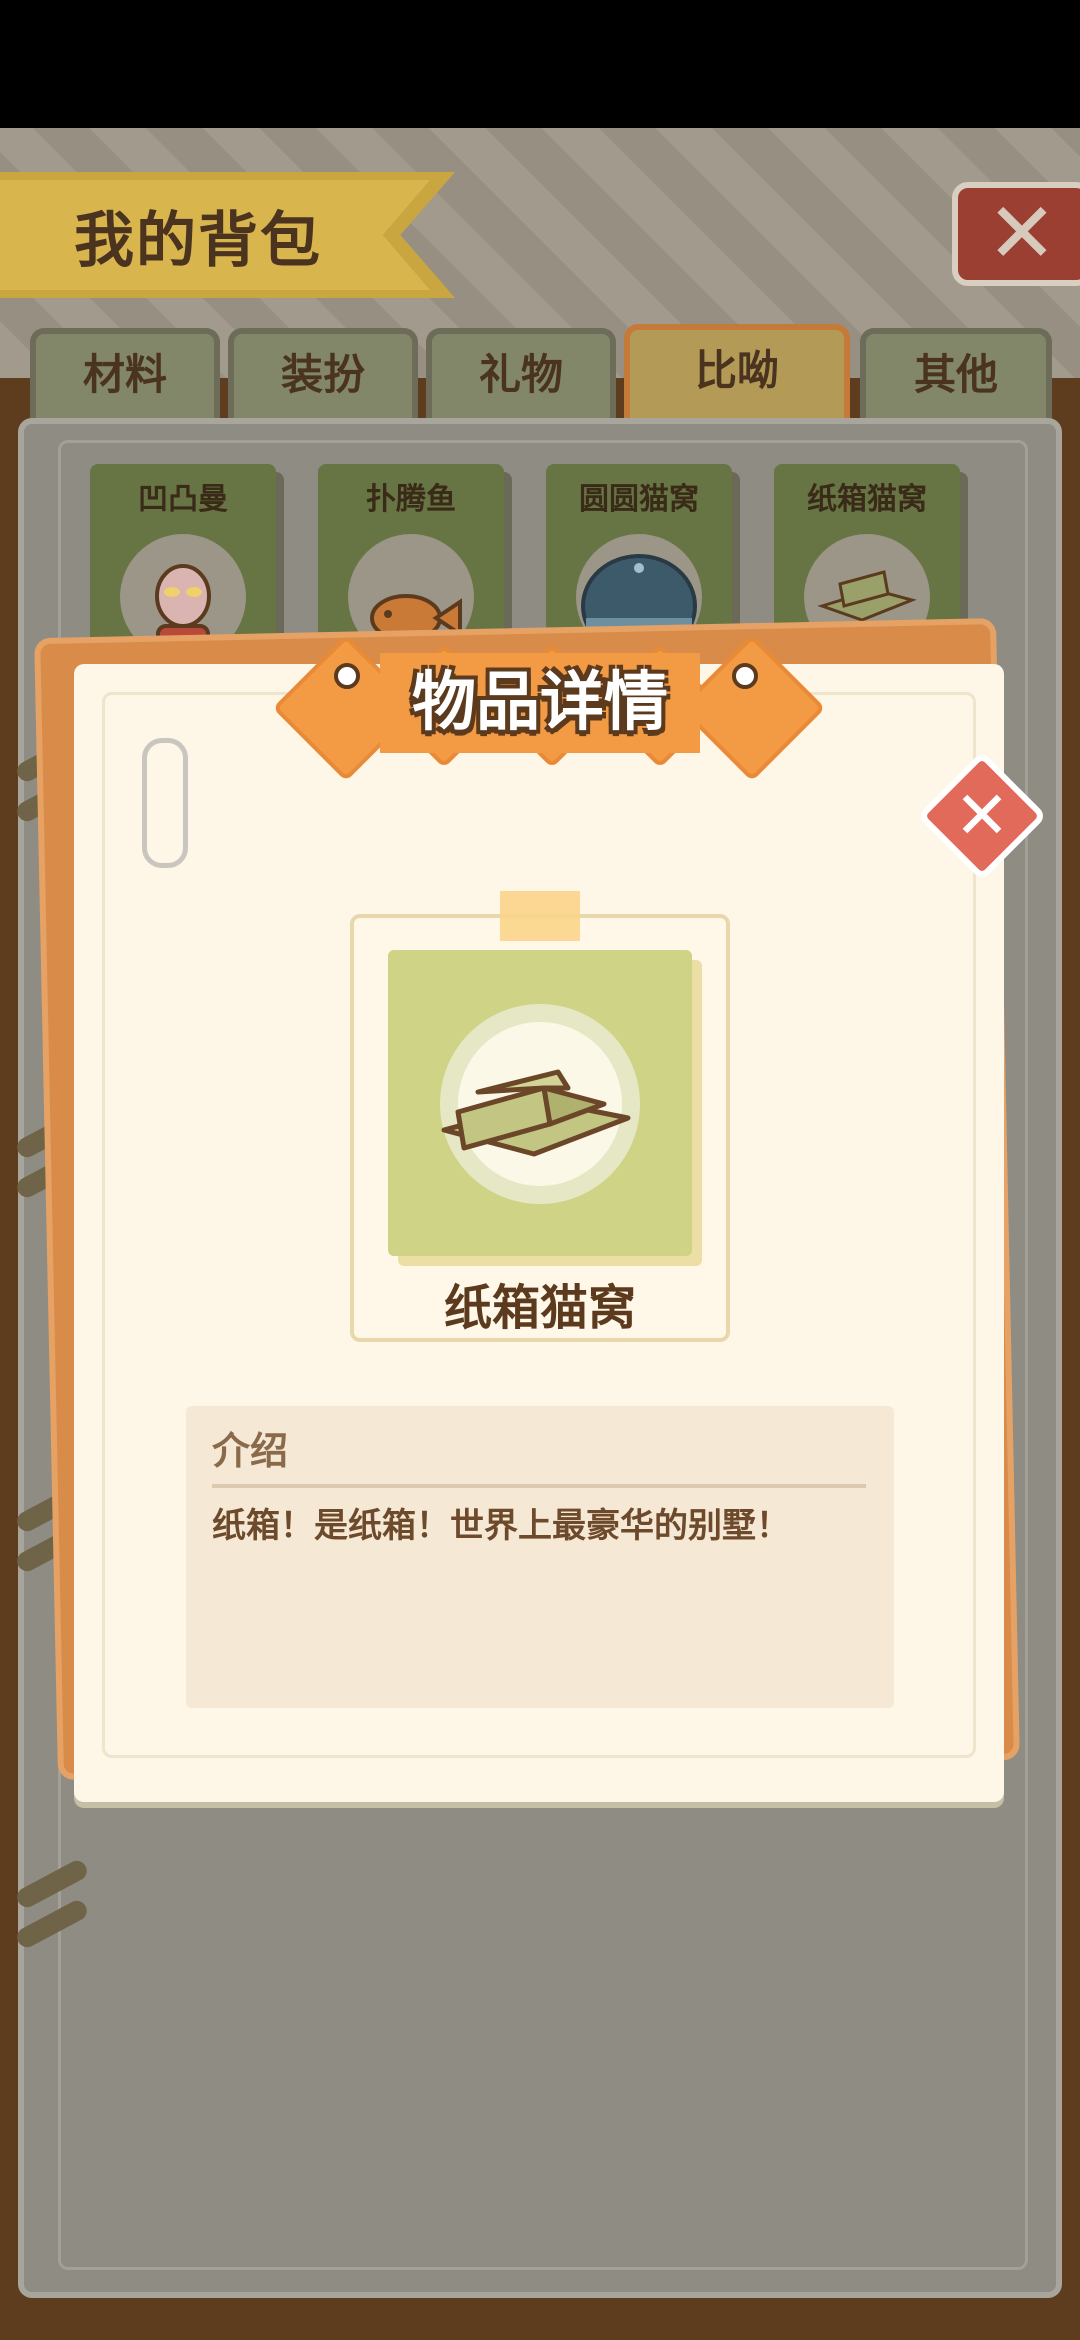 This screenshot has height=2340, width=1080. What do you see at coordinates (250, 1451) in the screenshot?
I see `description-title: 介绍` at bounding box center [250, 1451].